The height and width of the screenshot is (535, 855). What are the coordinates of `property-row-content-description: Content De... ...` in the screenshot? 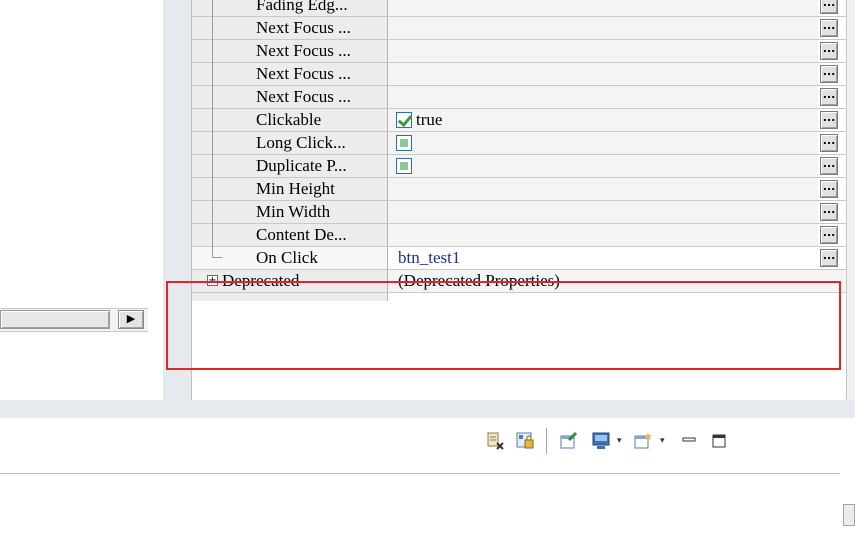 It's located at (523, 235).